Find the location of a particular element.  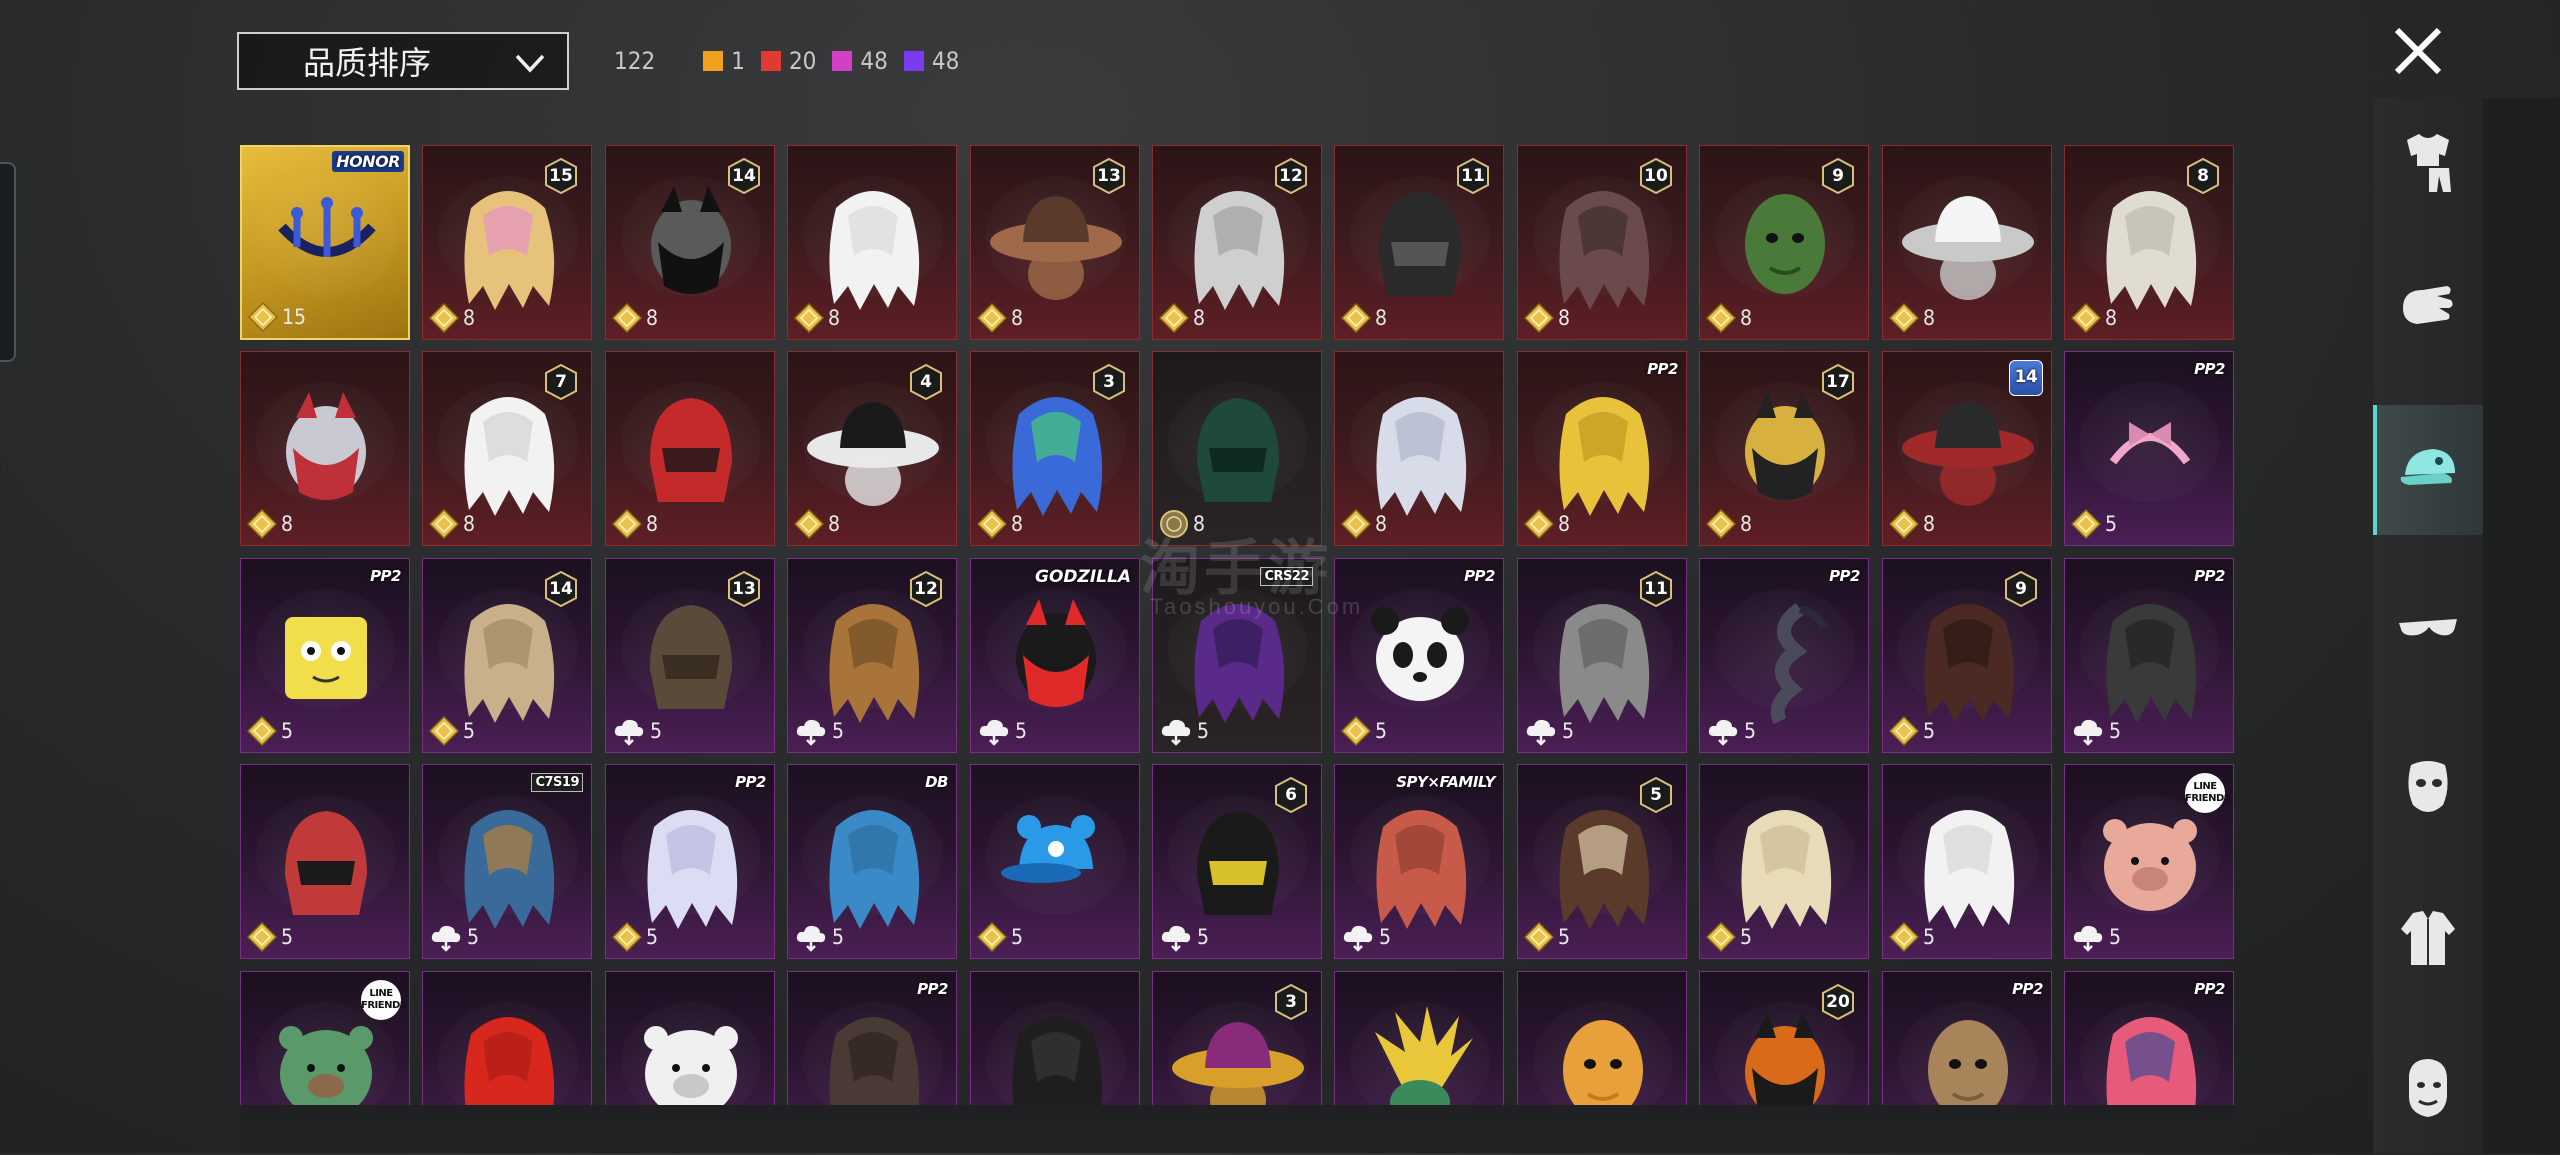

item-card: C7S19 5 is located at coordinates (507, 861).